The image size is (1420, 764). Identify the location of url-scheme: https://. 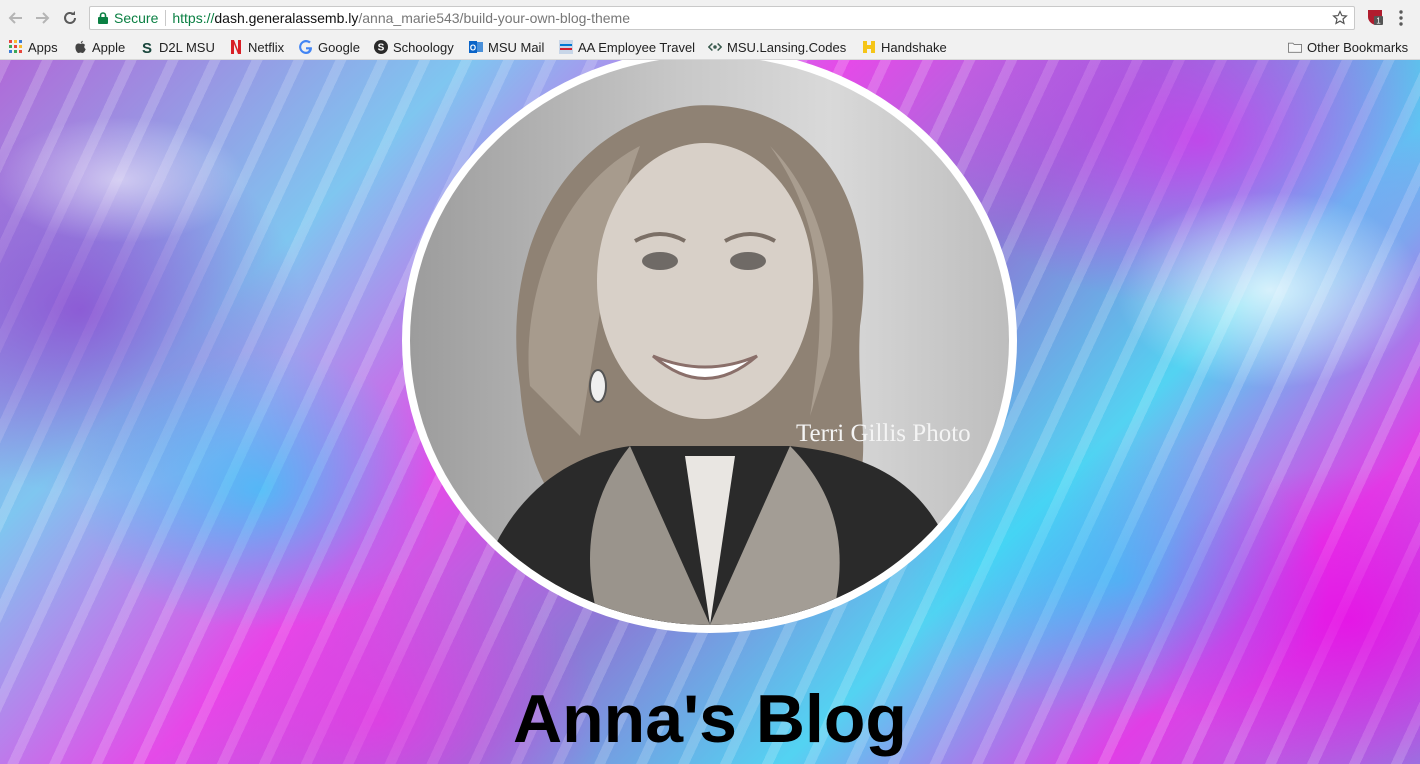
(193, 18).